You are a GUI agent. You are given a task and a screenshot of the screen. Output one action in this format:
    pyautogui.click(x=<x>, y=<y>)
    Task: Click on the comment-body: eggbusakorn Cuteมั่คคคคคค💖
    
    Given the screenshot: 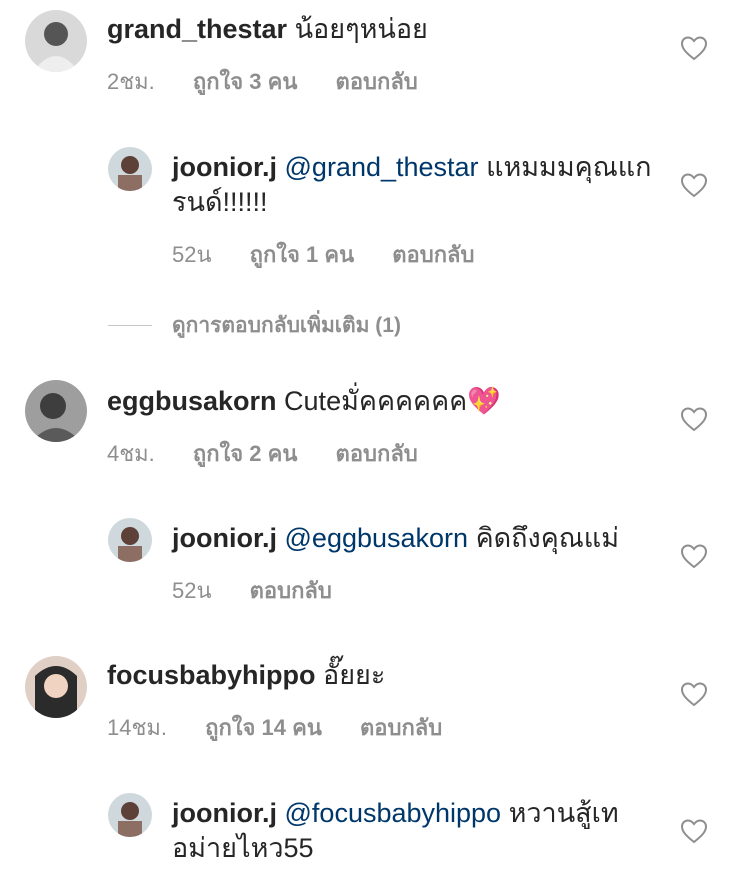 What is the action you would take?
    pyautogui.click(x=381, y=401)
    